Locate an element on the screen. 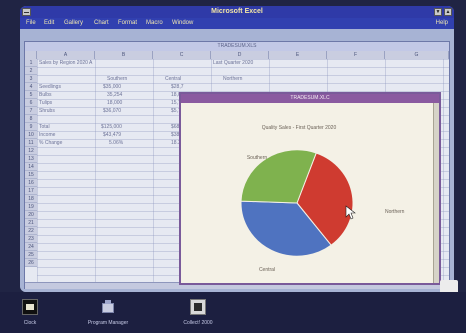 The height and width of the screenshot is (333, 466). row-header-3: 3 is located at coordinates (31, 79).